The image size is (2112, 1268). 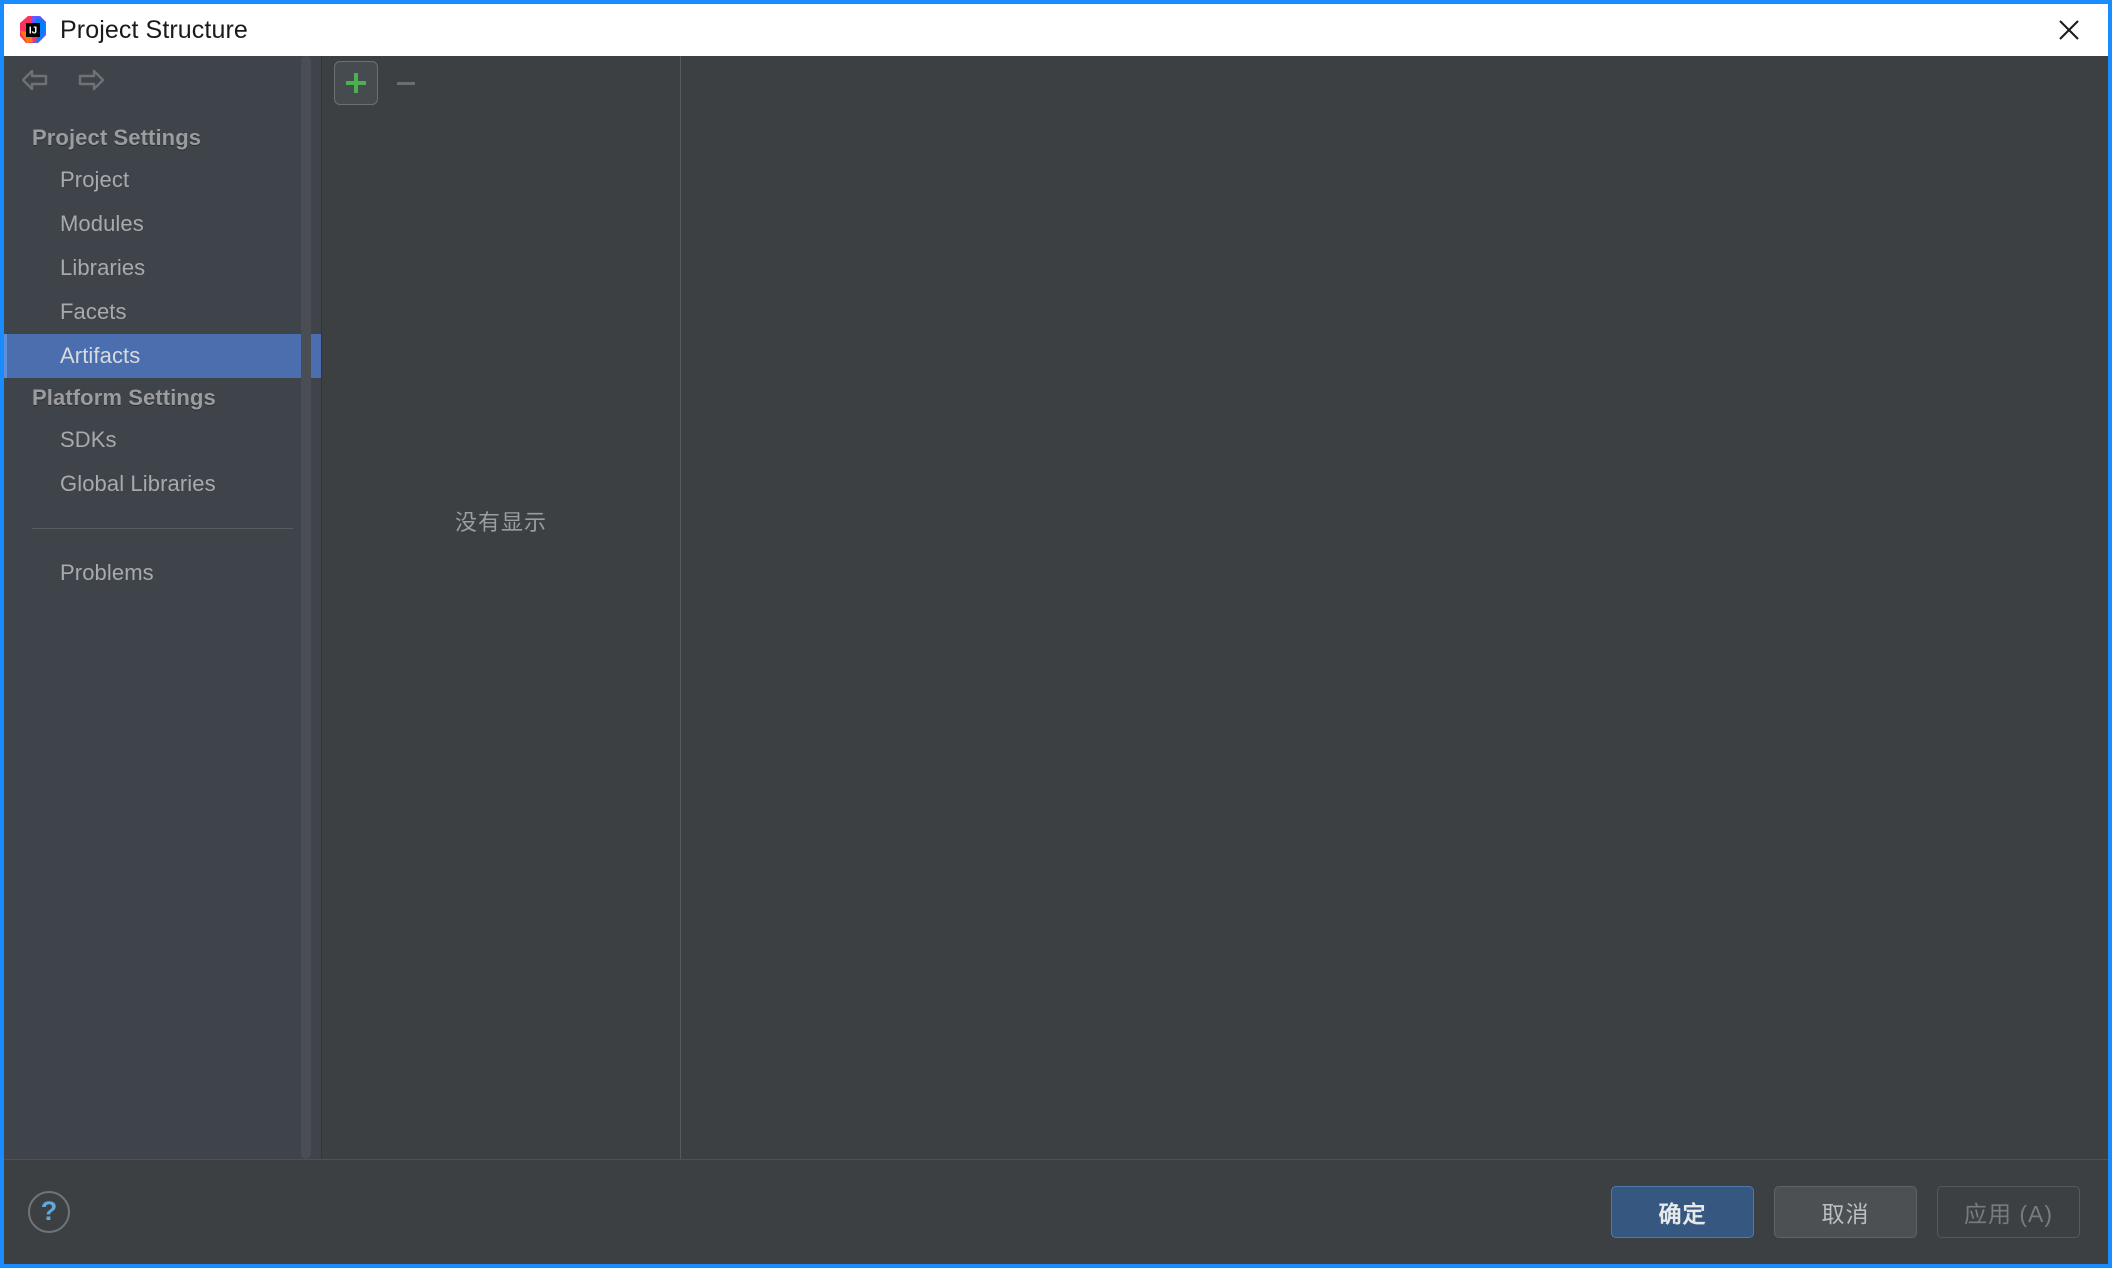 What do you see at coordinates (162, 440) in the screenshot?
I see `sidebar-item-sdks: SDKs` at bounding box center [162, 440].